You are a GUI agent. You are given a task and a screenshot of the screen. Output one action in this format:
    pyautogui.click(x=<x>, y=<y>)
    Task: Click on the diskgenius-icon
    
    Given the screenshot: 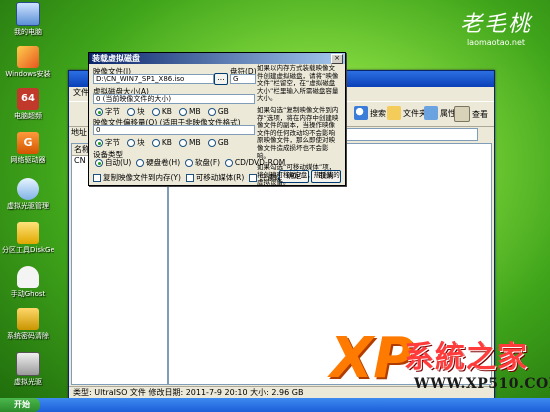 What is the action you would take?
    pyautogui.click(x=28, y=233)
    